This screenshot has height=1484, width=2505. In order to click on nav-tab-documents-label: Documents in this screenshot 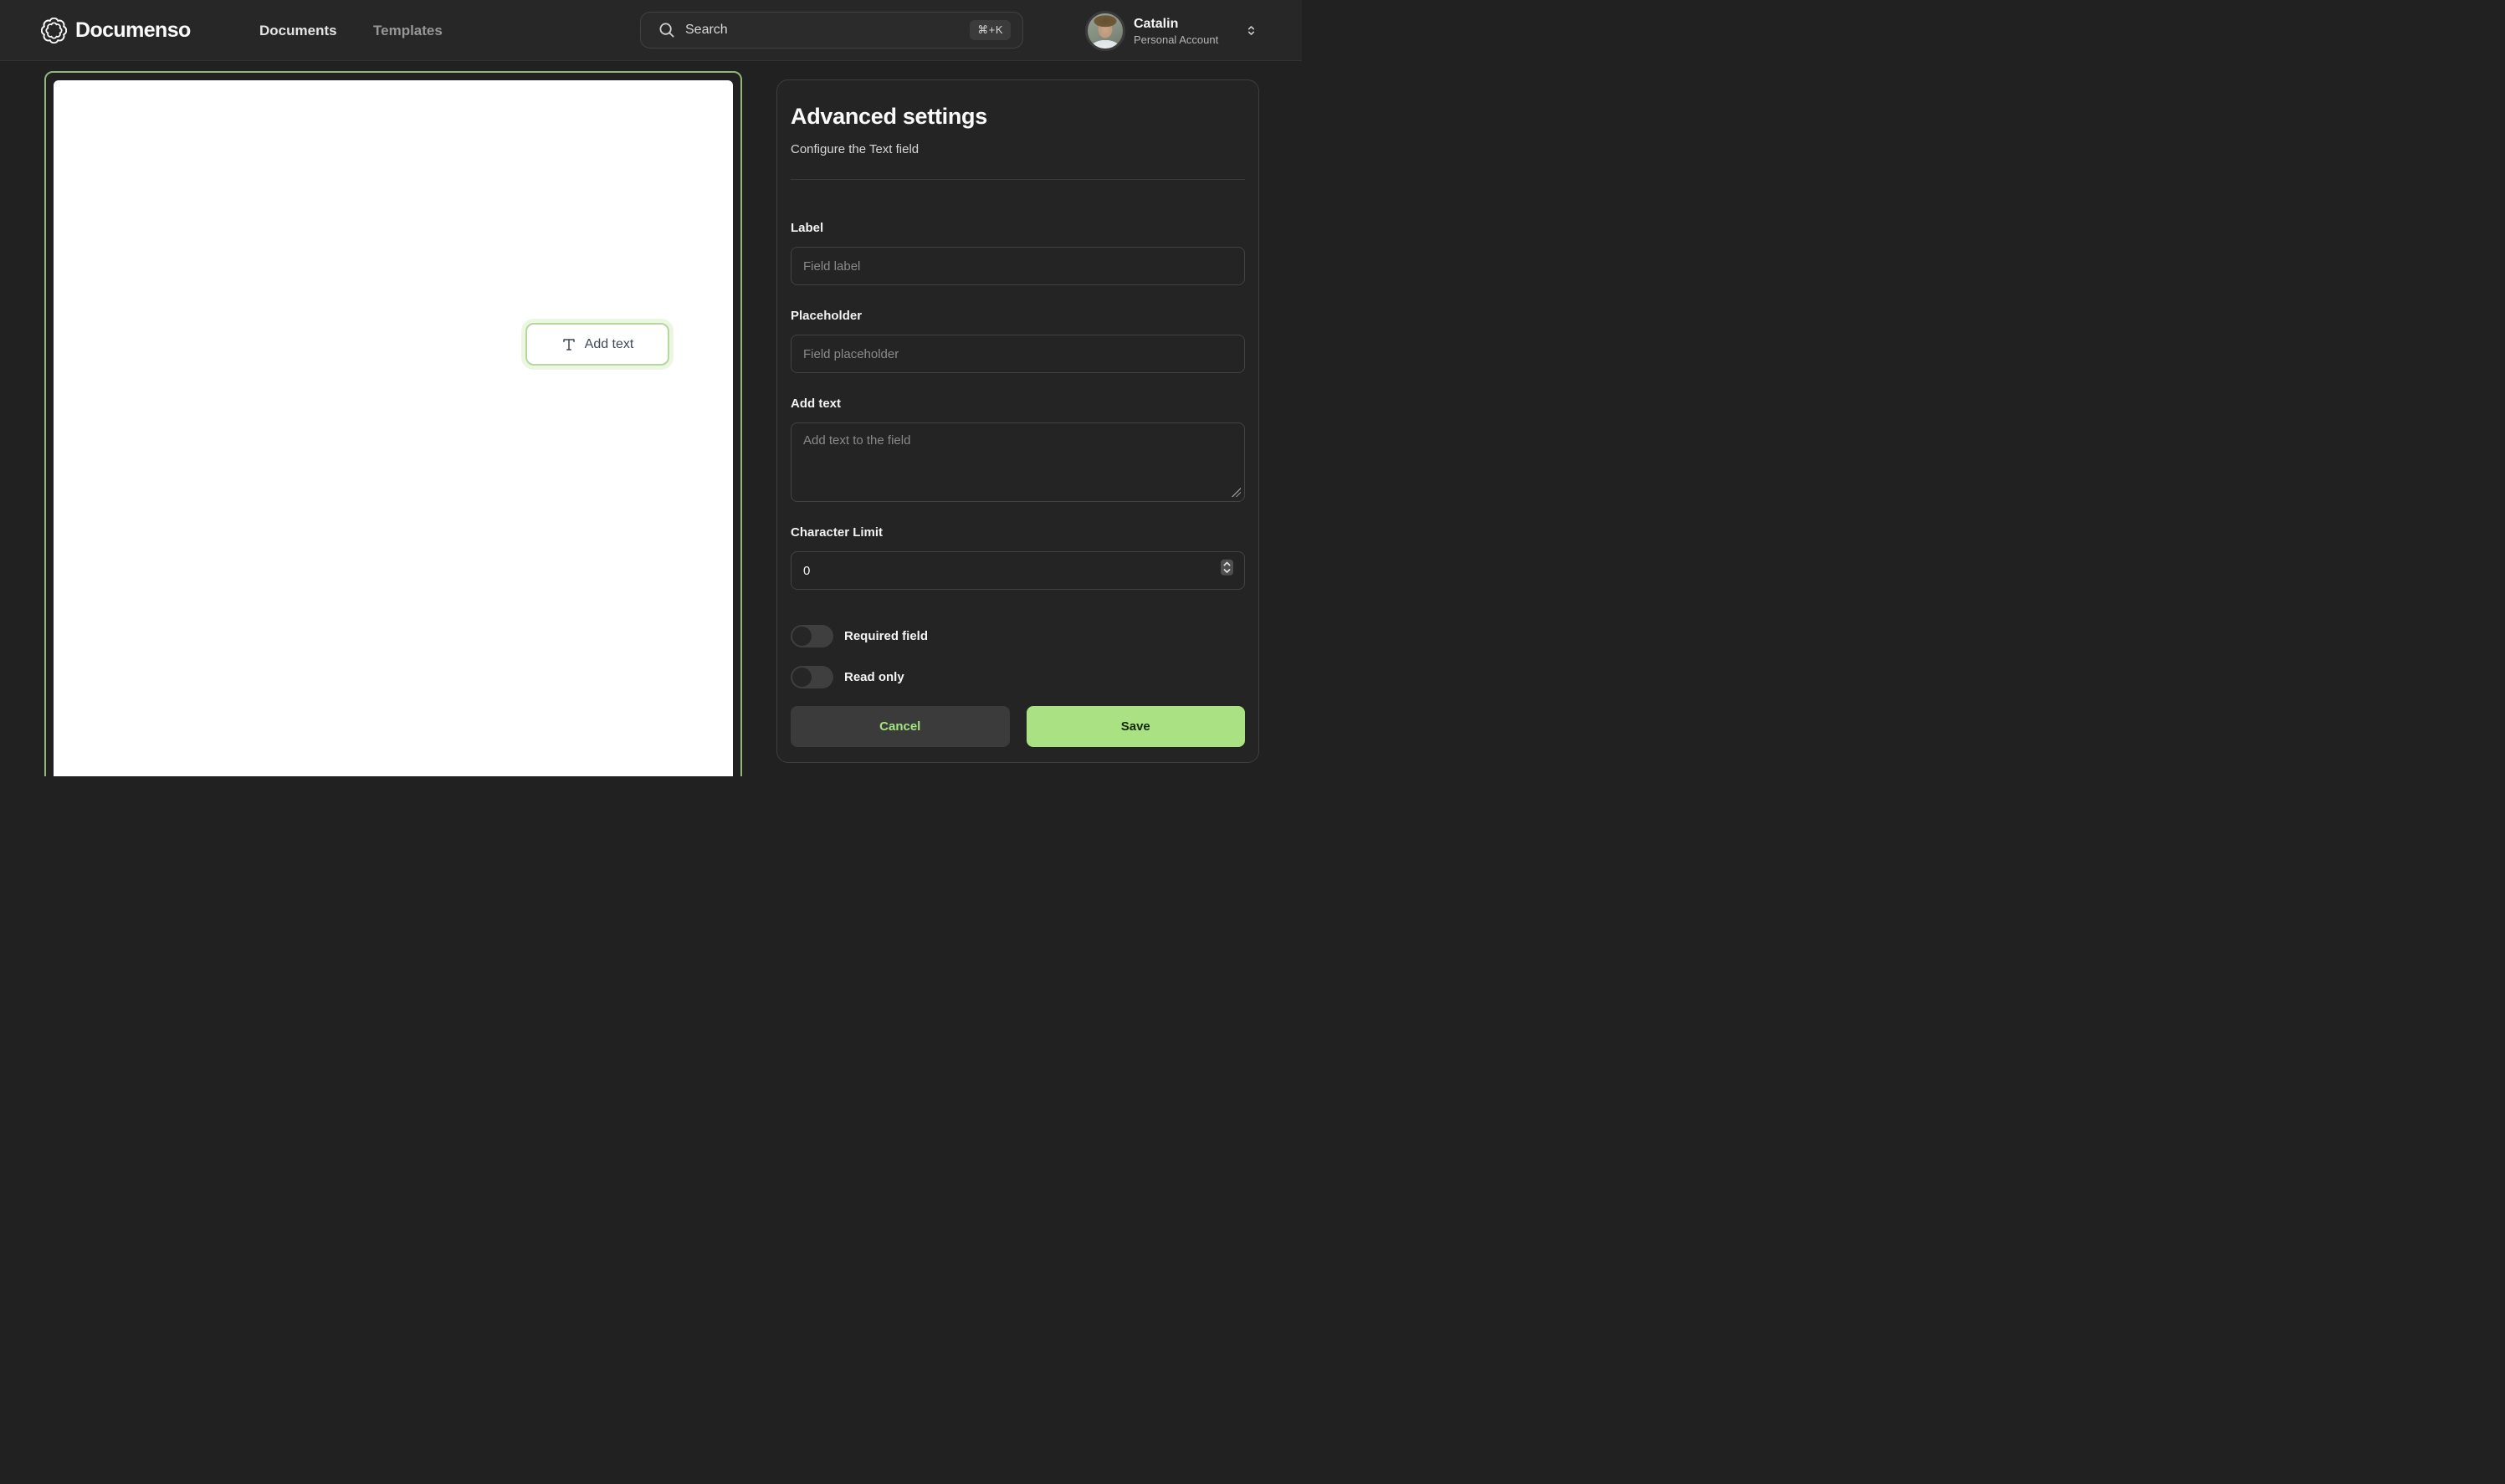, I will do `click(298, 30)`.